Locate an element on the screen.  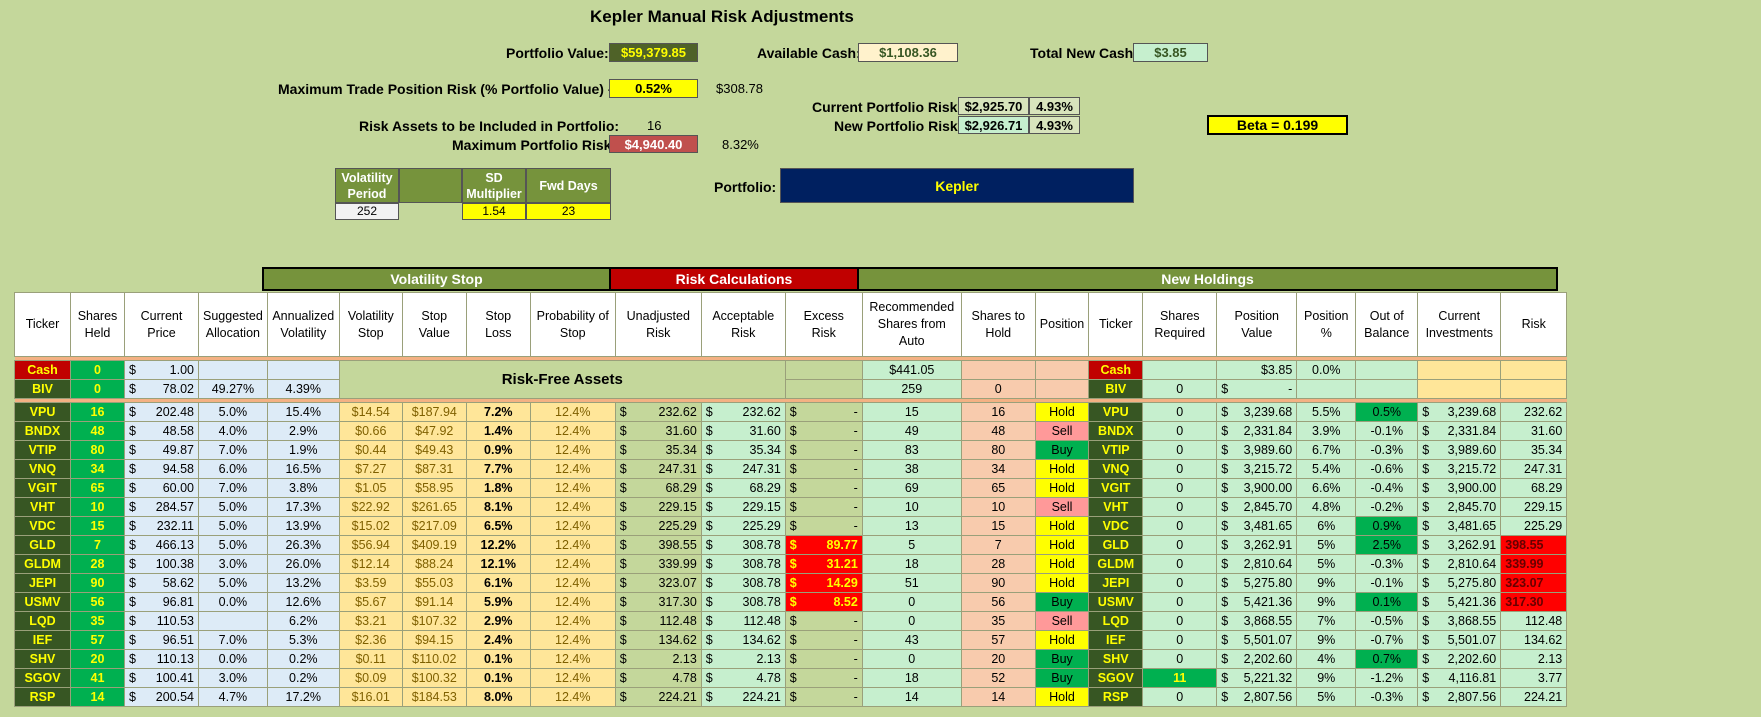
available-cash: $1,108.36 is located at coordinates (908, 52).